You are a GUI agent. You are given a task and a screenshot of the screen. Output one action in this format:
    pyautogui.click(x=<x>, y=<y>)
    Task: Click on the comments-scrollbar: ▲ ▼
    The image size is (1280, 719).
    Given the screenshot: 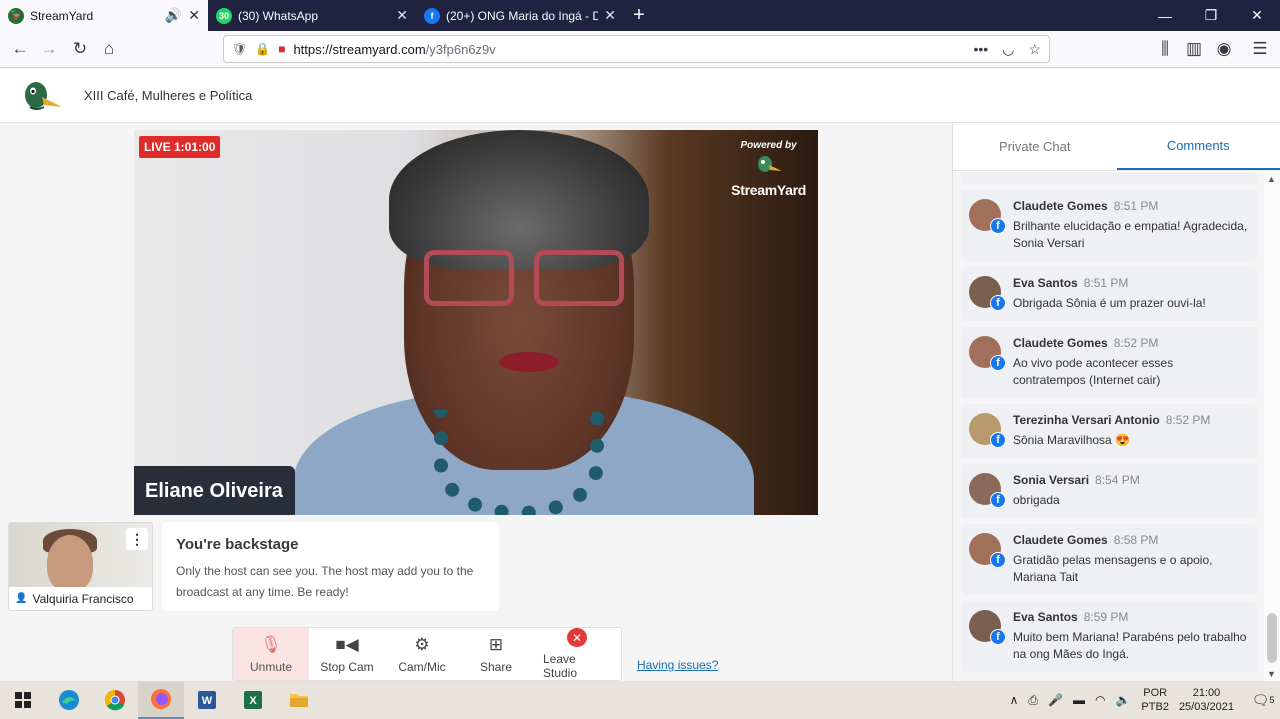 What is the action you would take?
    pyautogui.click(x=1272, y=426)
    